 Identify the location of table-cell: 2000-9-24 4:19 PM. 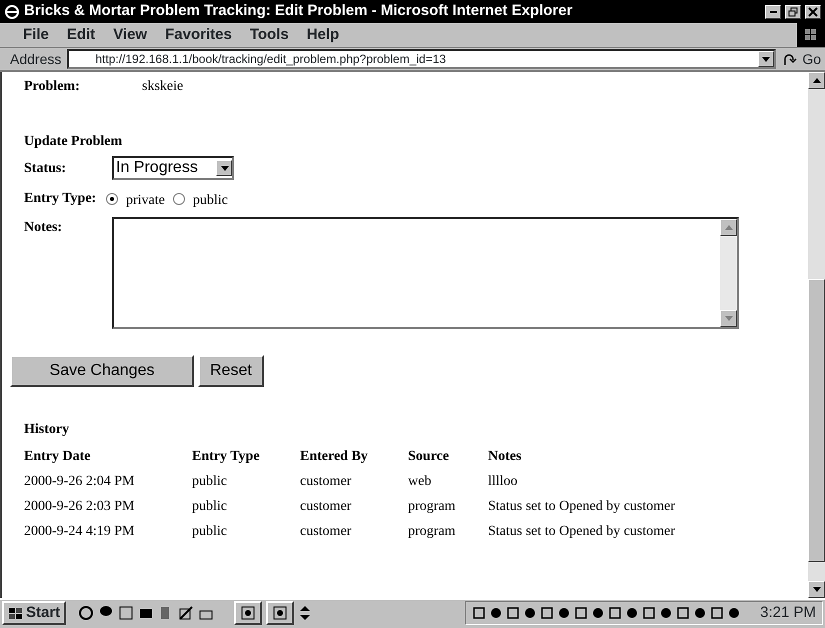
(108, 531).